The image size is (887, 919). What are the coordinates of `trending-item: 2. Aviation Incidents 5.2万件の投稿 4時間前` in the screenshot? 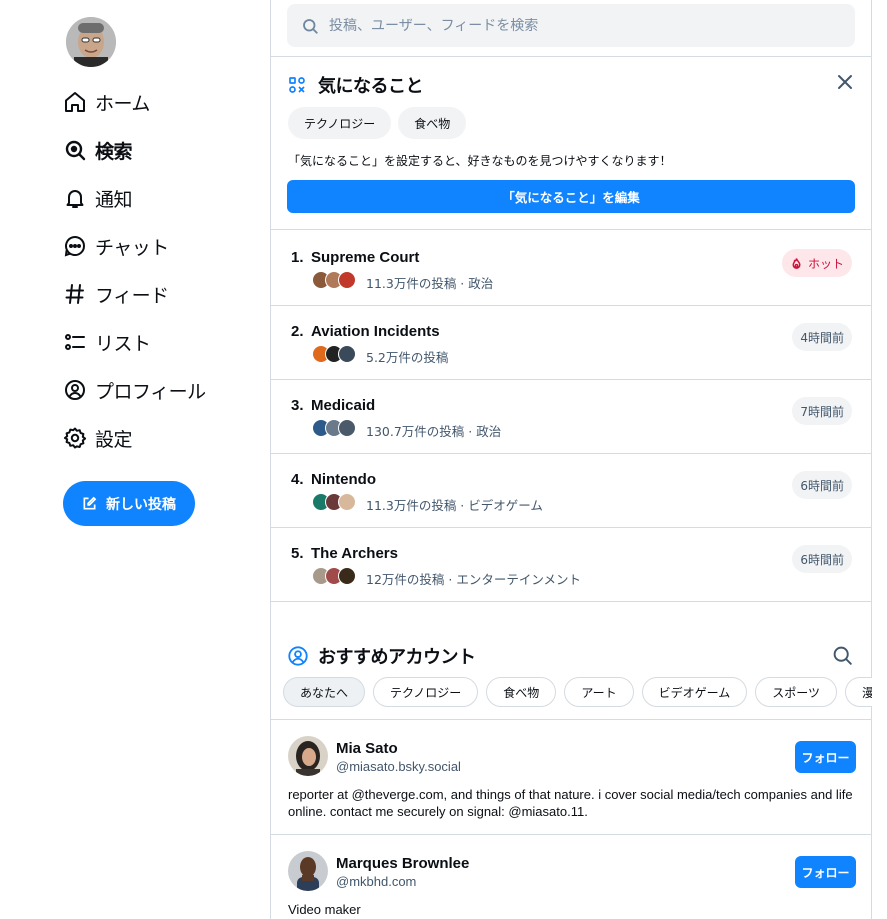 It's located at (571, 342).